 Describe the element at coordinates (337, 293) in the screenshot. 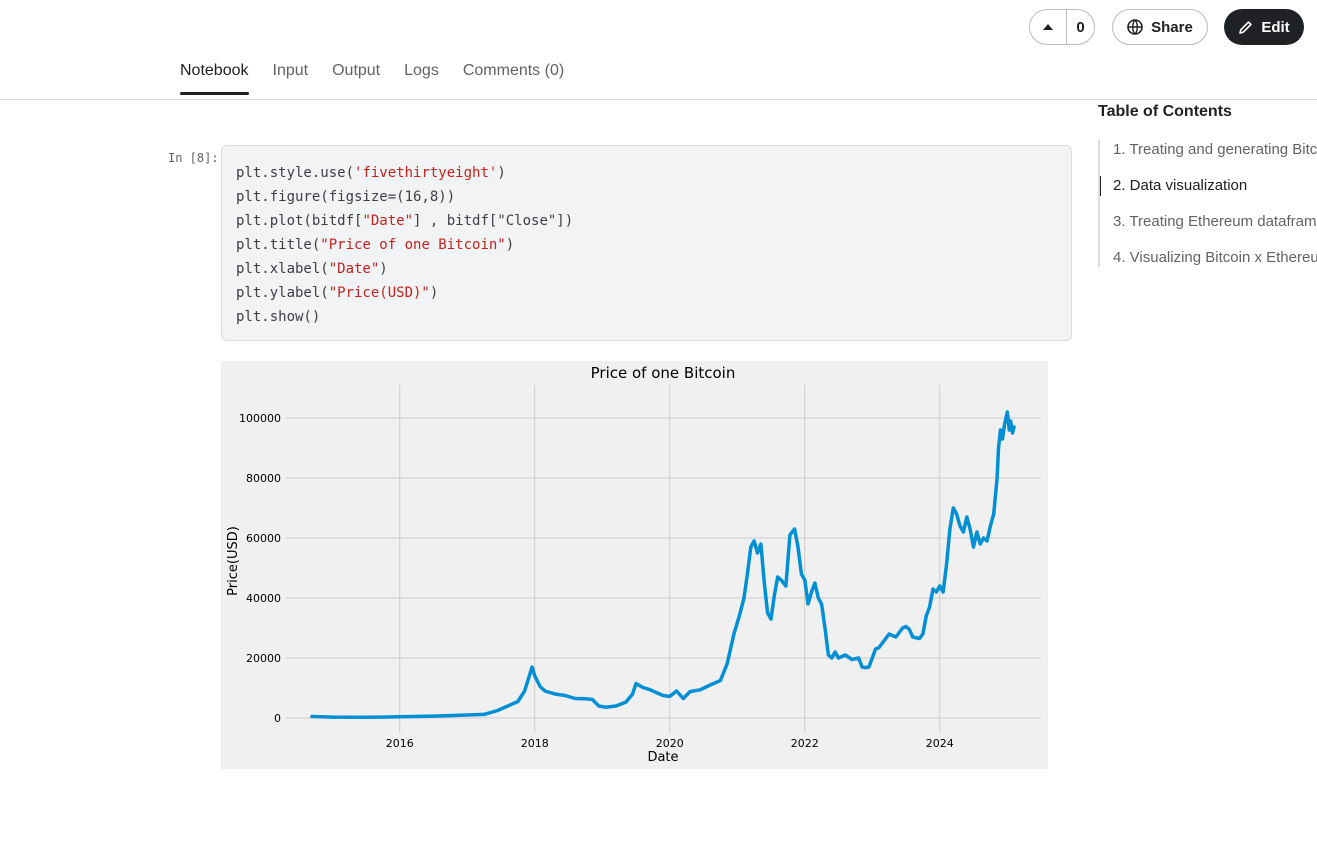

I see `code-line: plt.ylabel("Price(USD)")` at that location.